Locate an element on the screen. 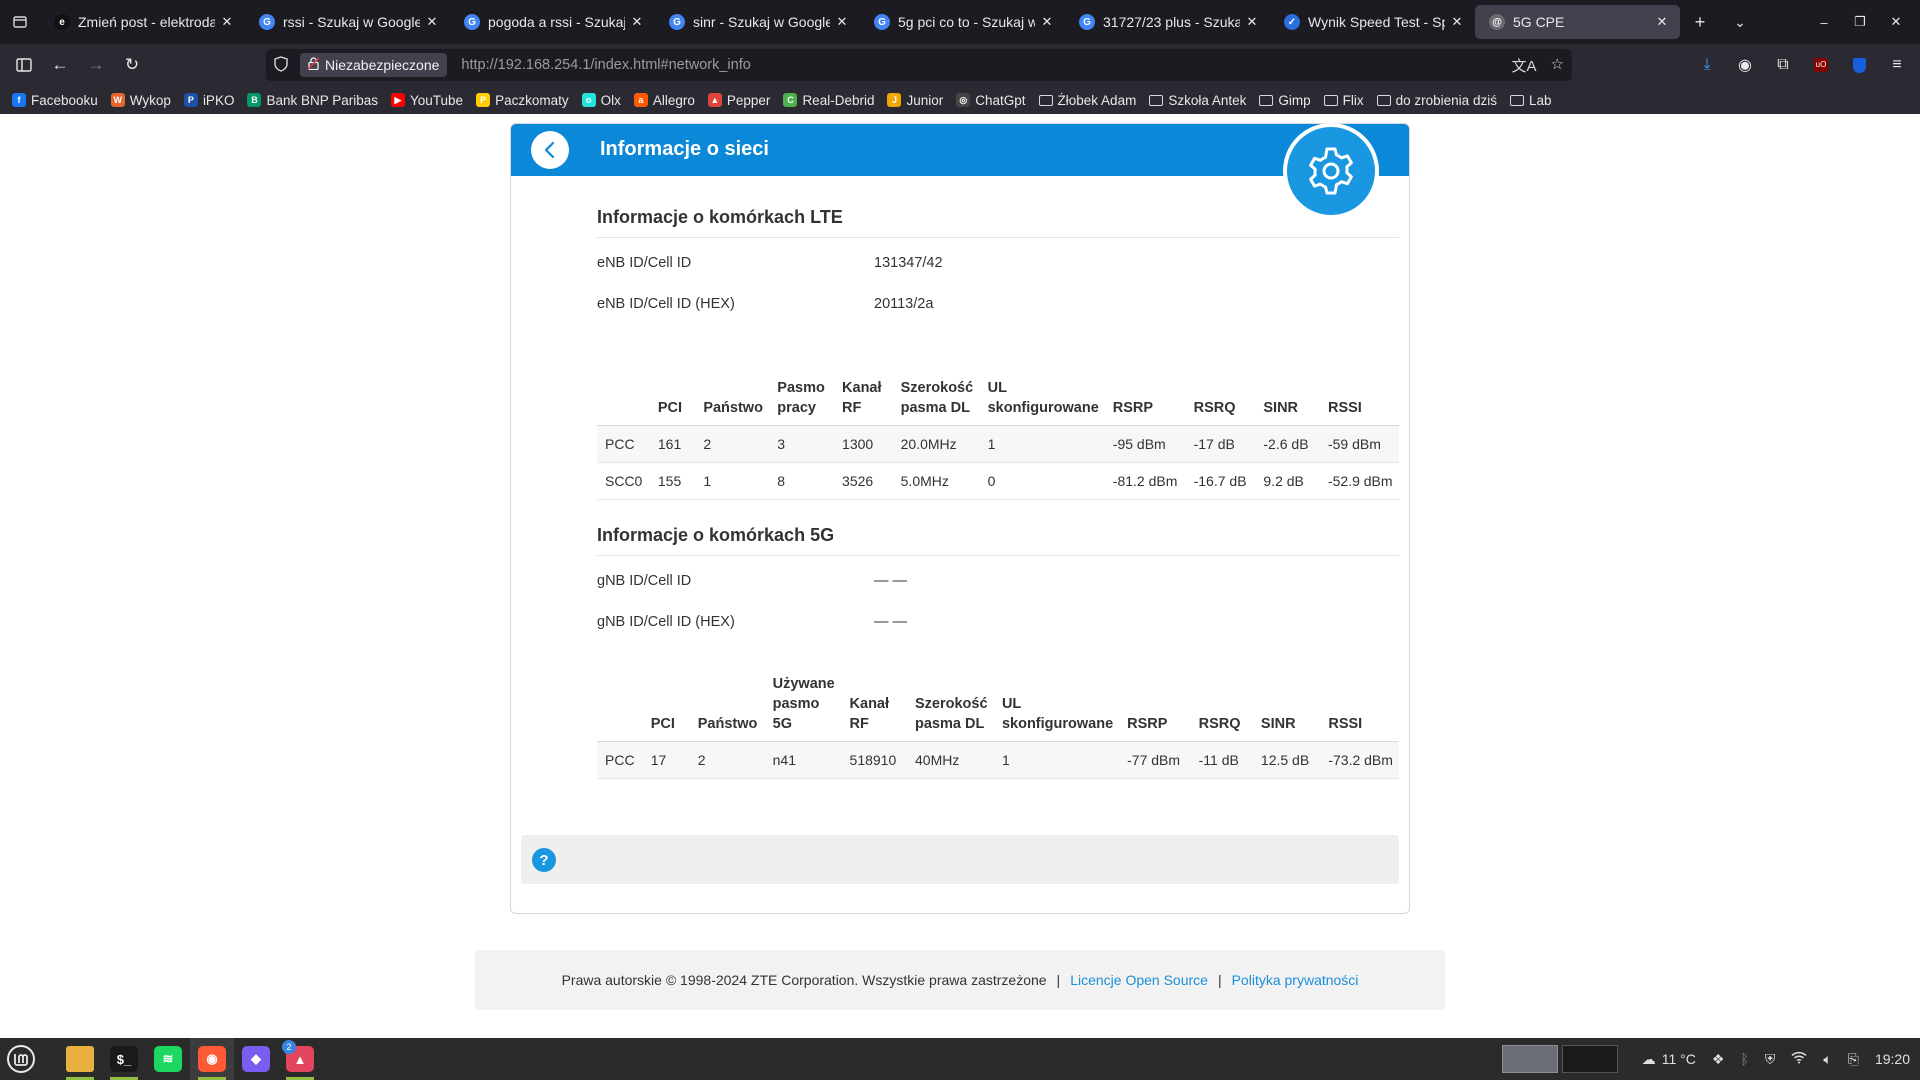 Image resolution: width=1920 pixels, height=1080 pixels. volume-icon: 🔈︎ is located at coordinates (1827, 1059).